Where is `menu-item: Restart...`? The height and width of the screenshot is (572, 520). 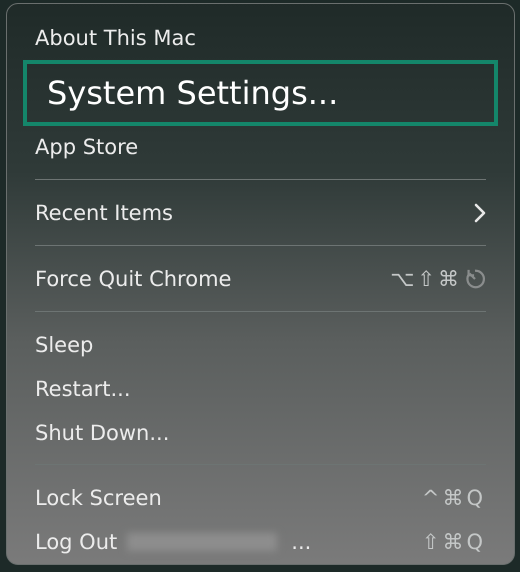 menu-item: Restart... is located at coordinates (260, 388).